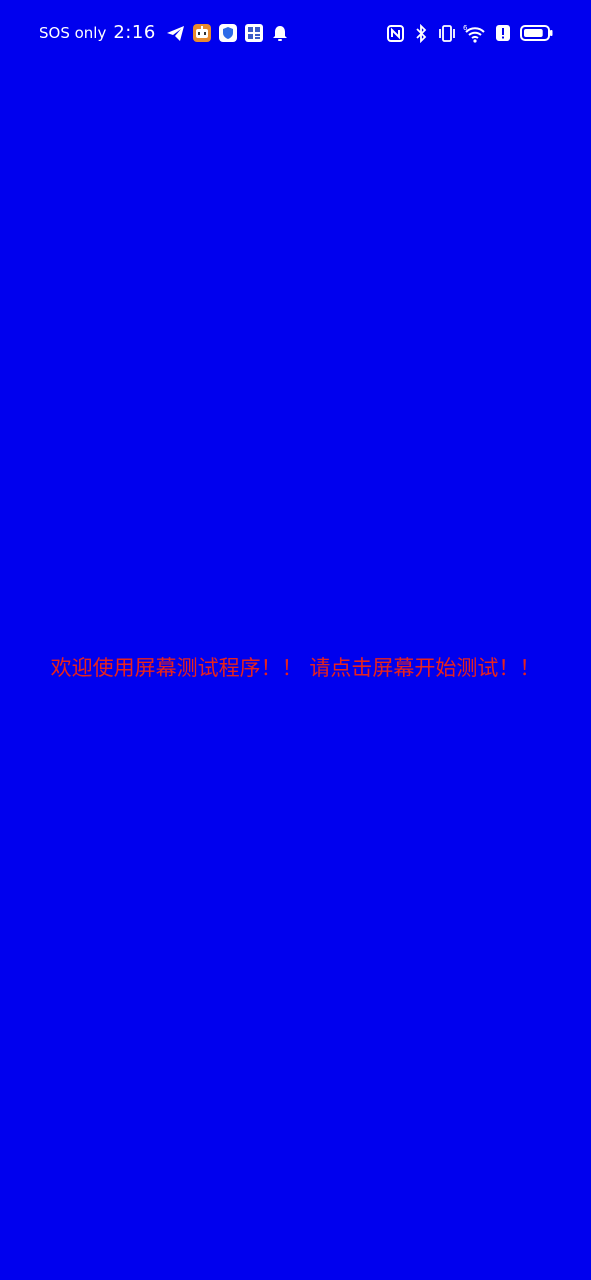 The image size is (591, 1280). I want to click on app-grid-icon, so click(254, 33).